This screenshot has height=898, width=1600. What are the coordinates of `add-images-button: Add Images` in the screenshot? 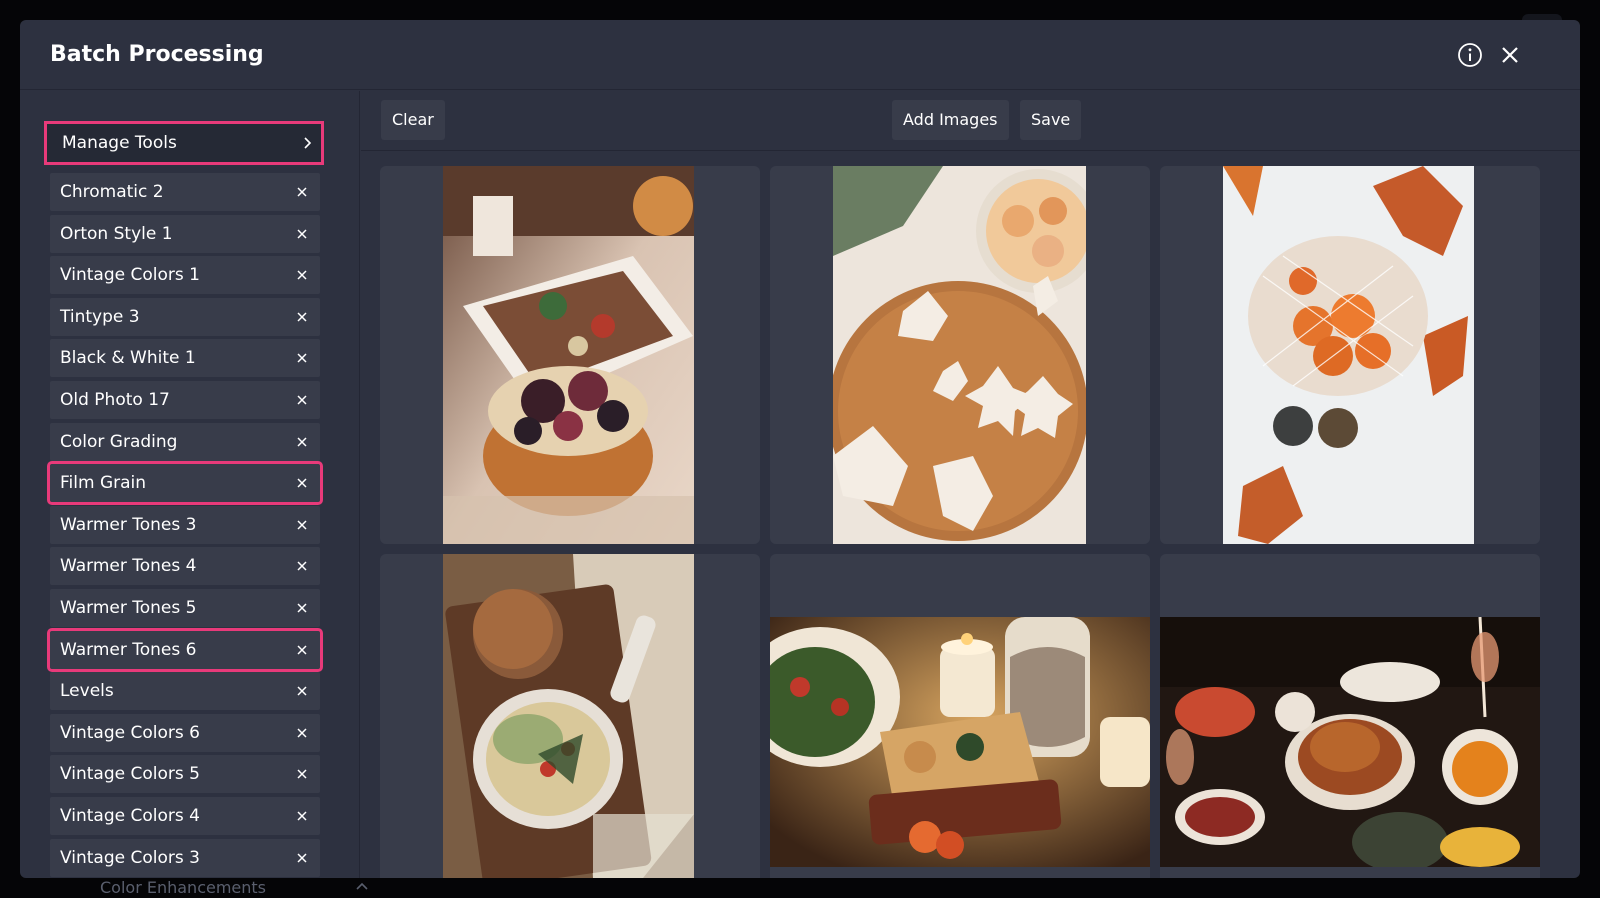 It's located at (950, 120).